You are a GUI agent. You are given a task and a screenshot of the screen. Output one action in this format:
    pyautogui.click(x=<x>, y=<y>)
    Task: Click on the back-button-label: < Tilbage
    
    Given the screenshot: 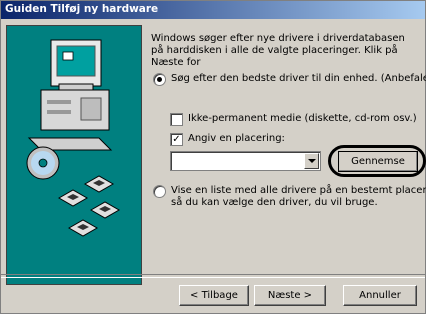 What is the action you would take?
    pyautogui.click(x=214, y=295)
    